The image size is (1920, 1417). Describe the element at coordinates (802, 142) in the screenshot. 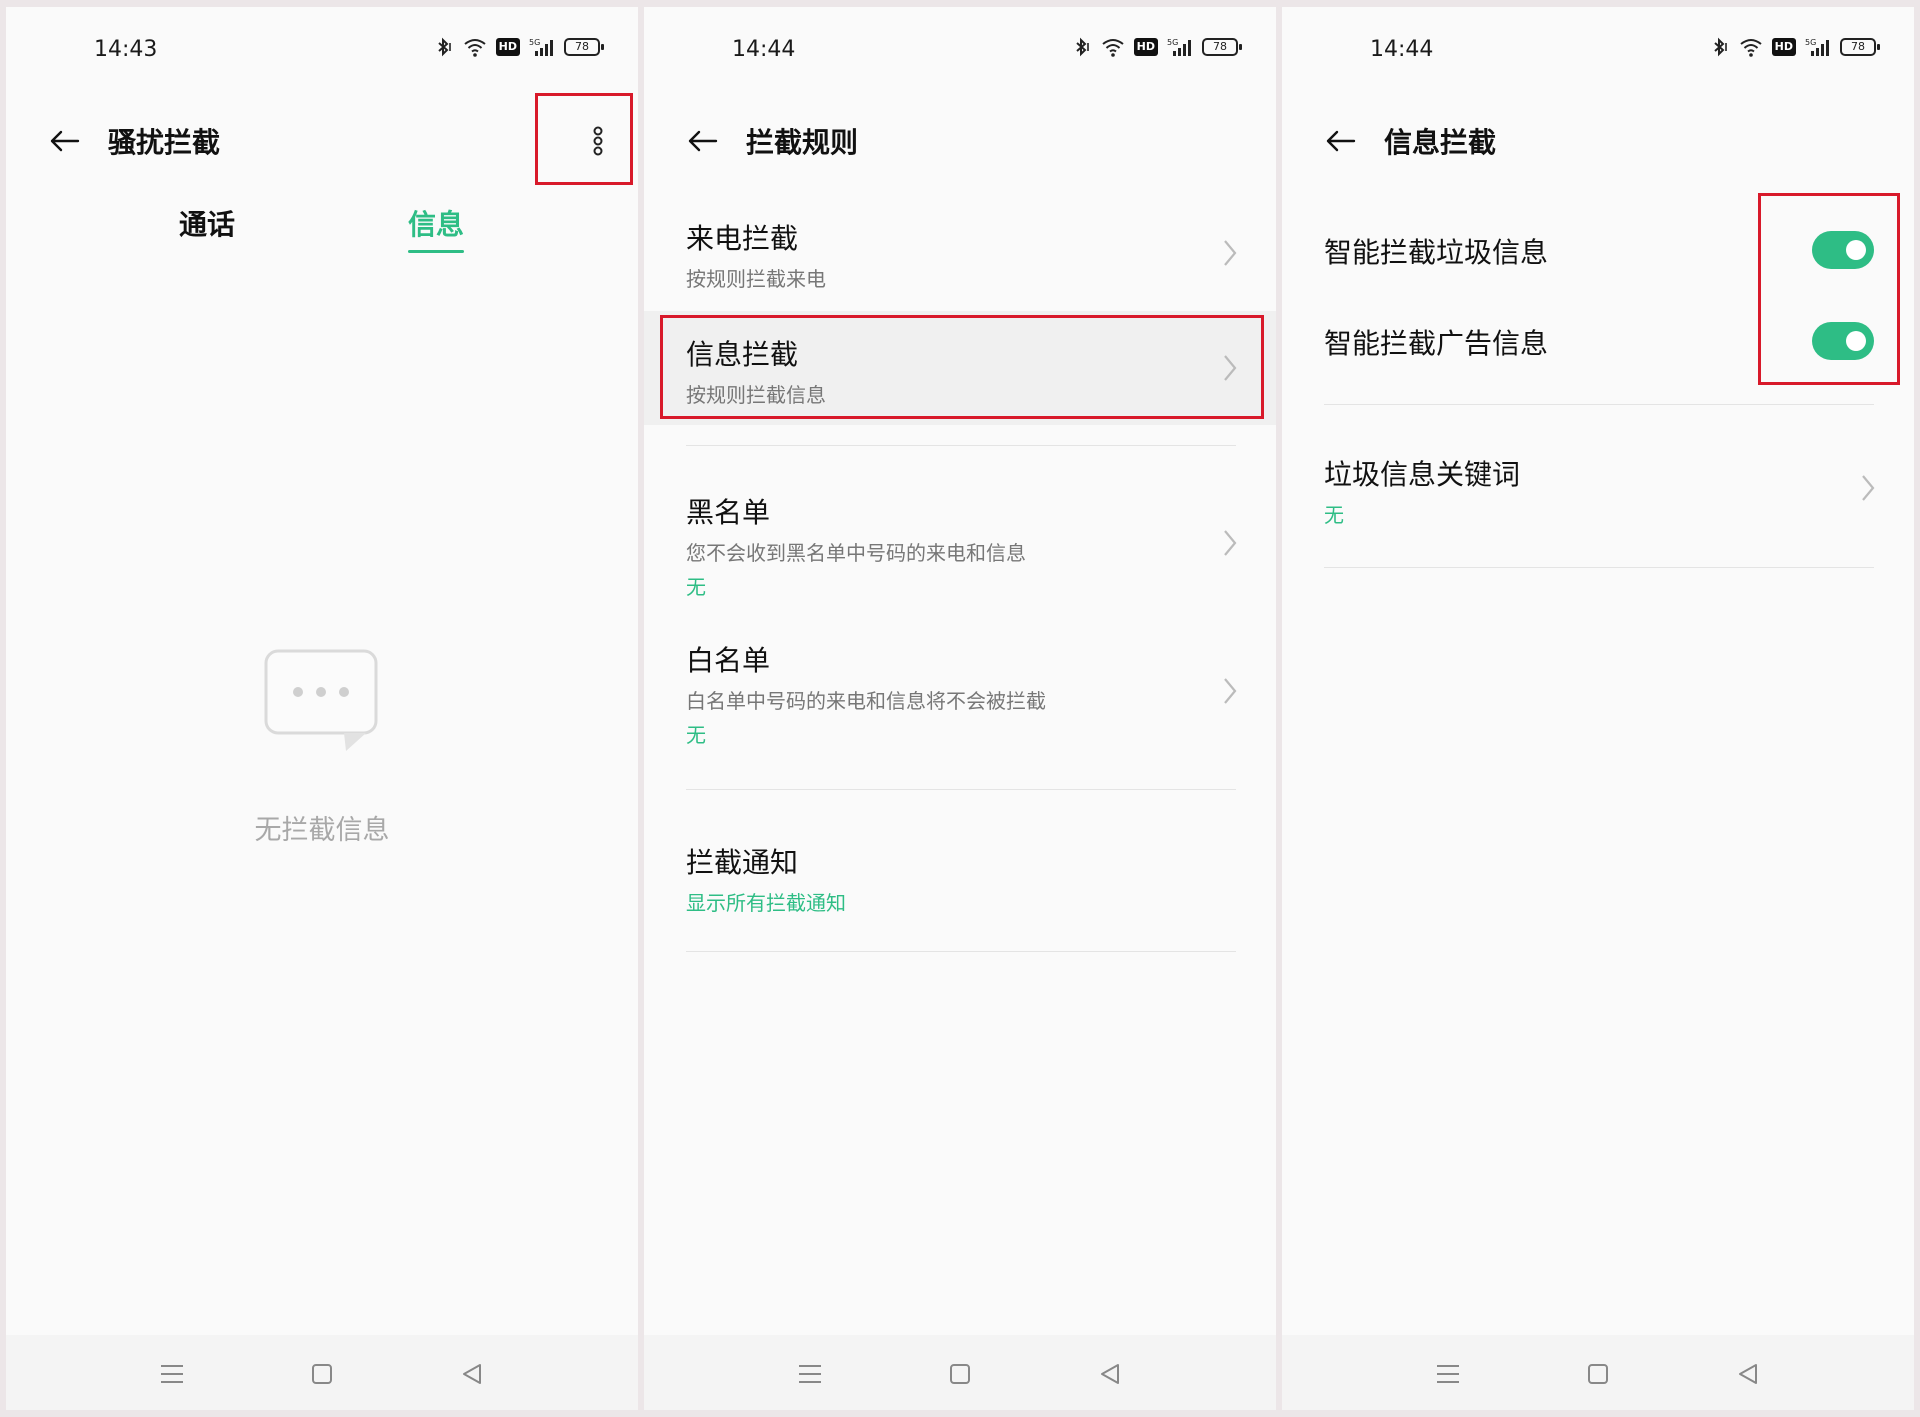

I see `page-title: 拦截规则` at that location.